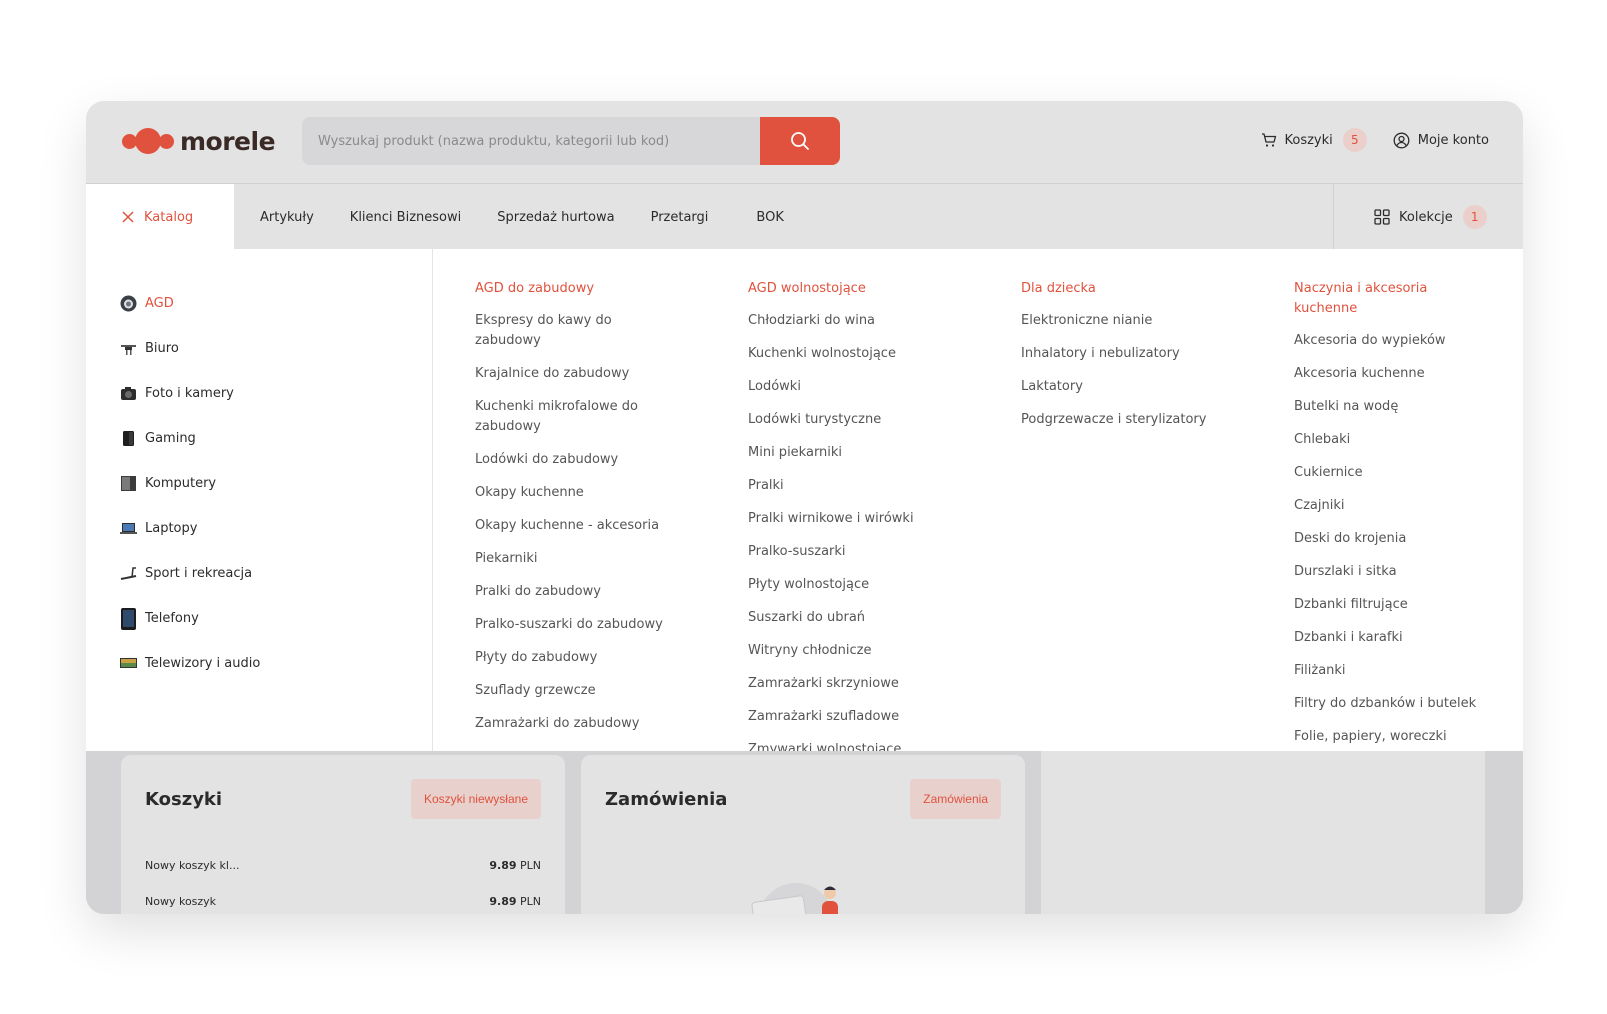 The image size is (1607, 1014). I want to click on subcategory-heading: AGD wolnostojące, so click(848, 289).